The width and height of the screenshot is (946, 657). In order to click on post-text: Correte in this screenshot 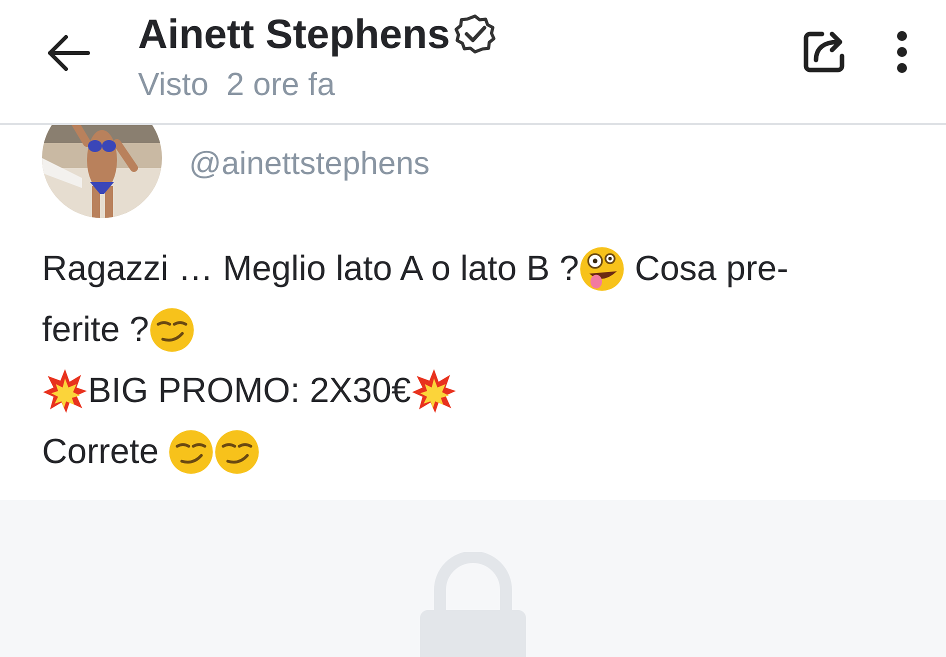, I will do `click(101, 452)`.